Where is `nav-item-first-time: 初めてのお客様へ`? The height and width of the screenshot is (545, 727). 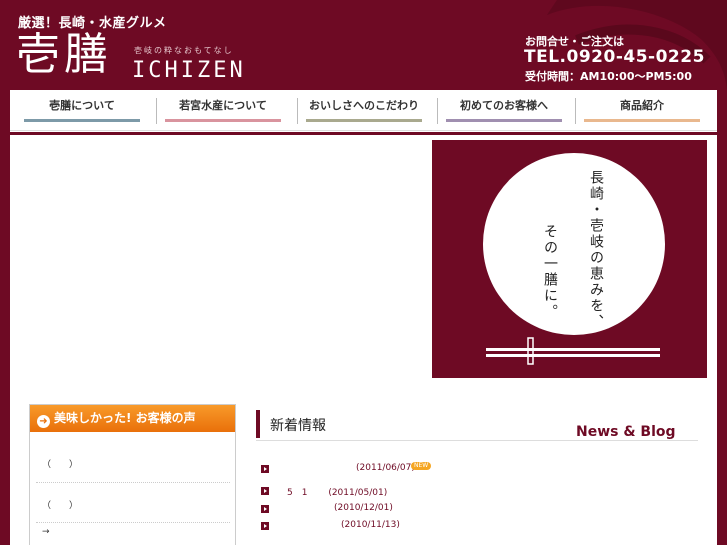 nav-item-first-time: 初めてのお客様へ is located at coordinates (504, 111).